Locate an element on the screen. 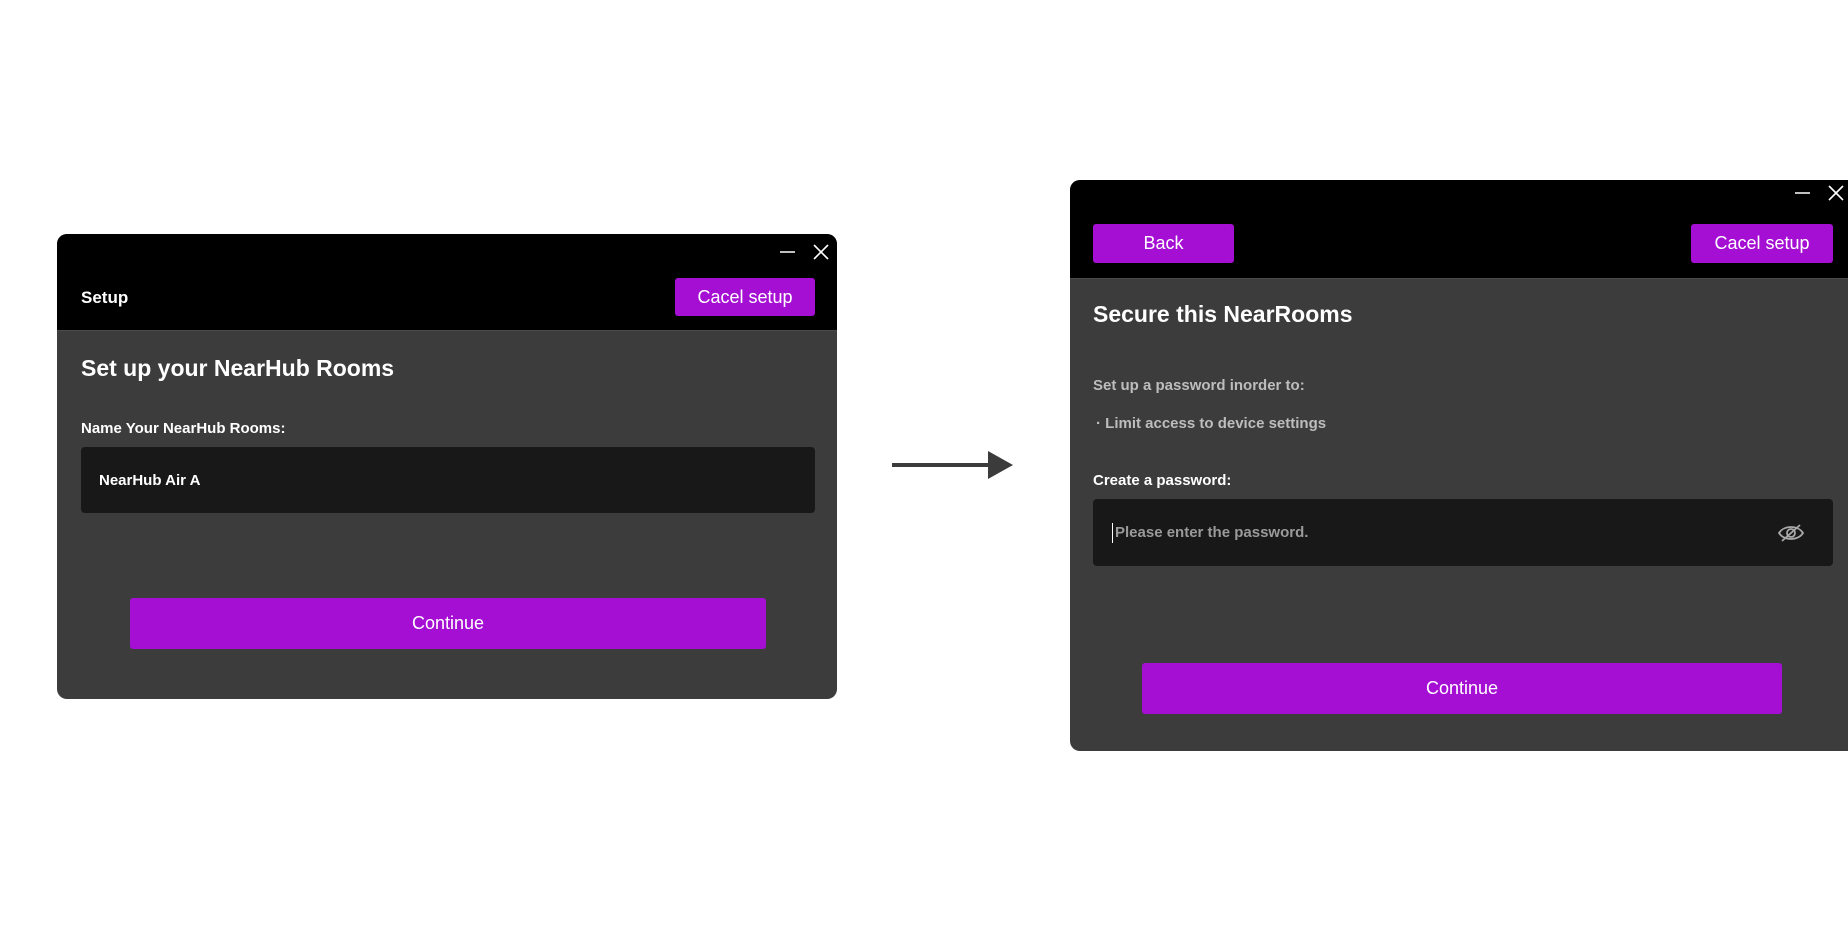 The height and width of the screenshot is (930, 1848). page-title: Secure this NearRooms is located at coordinates (1223, 314).